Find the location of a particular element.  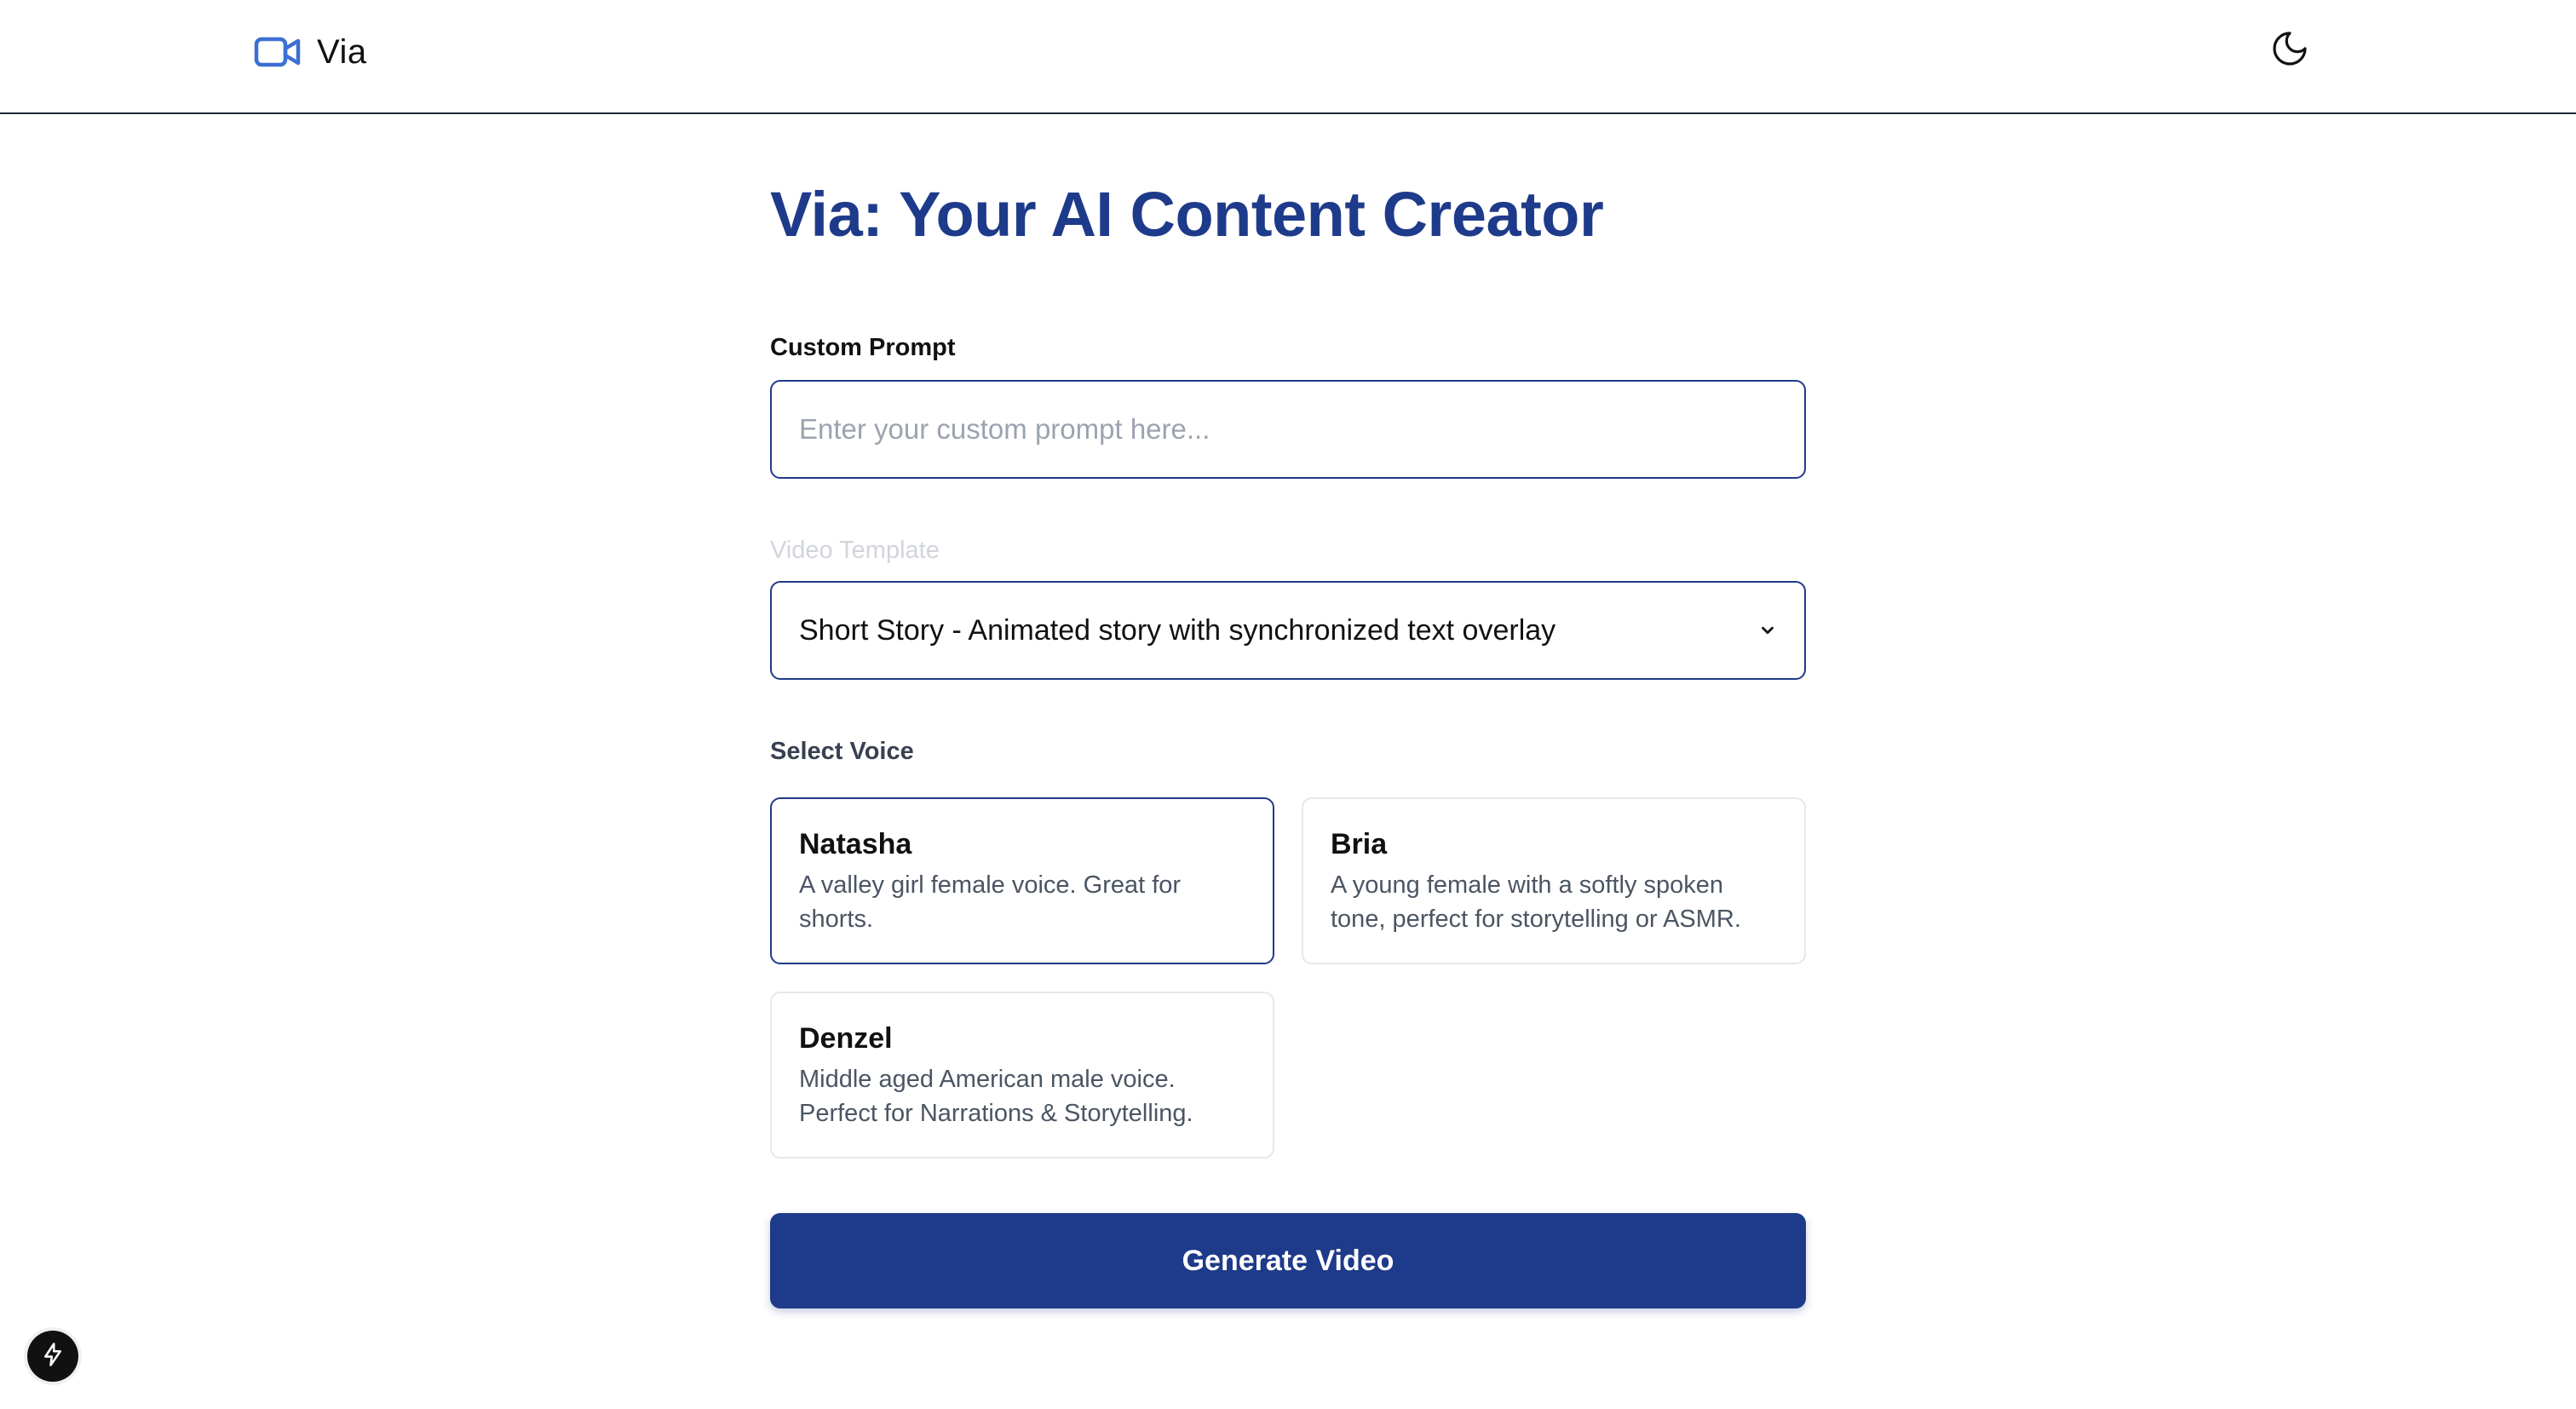

brand-home-link: Via is located at coordinates (311, 52).